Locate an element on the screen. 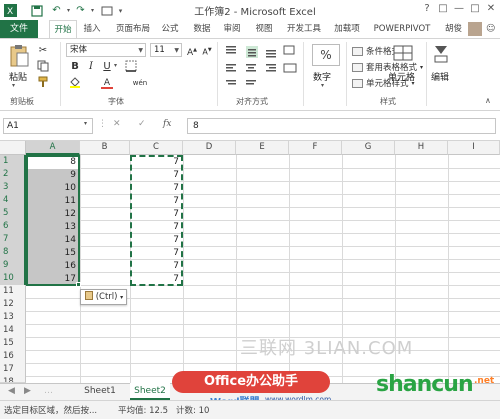 This screenshot has width=500, height=419. cells-button: 单元格 is located at coordinates (401, 76).